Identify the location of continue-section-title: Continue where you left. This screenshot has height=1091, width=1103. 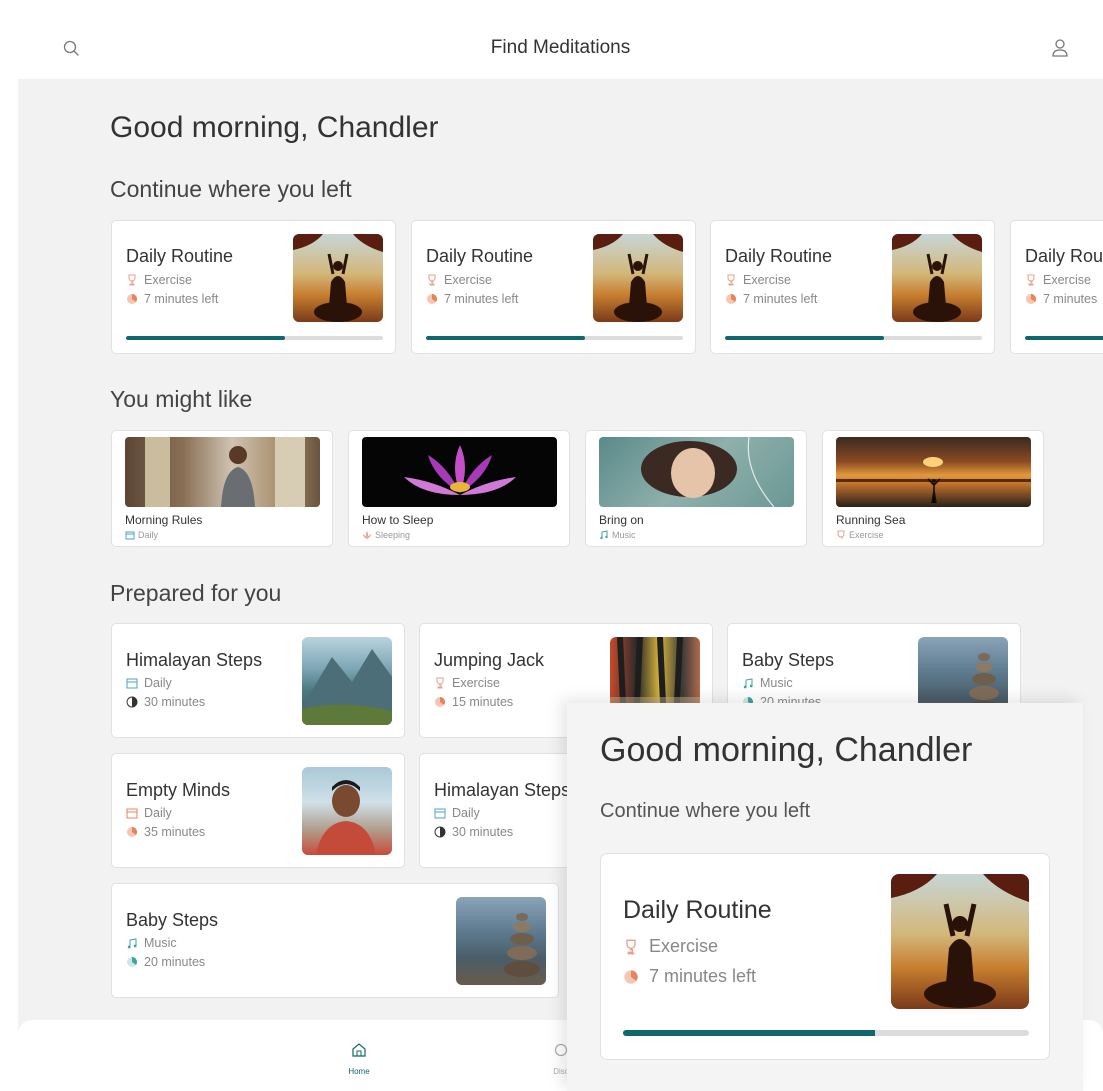
(231, 189).